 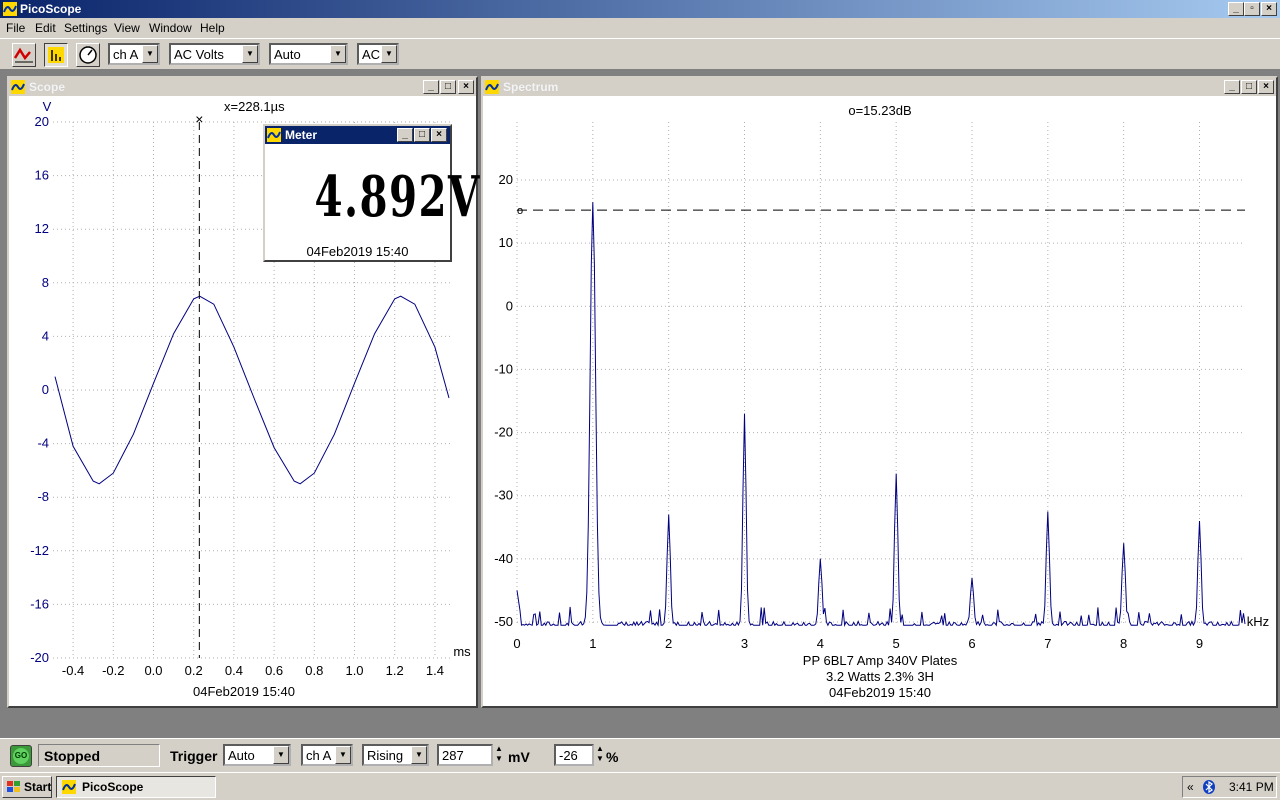 I want to click on go-button-label: GO, so click(x=21, y=756).